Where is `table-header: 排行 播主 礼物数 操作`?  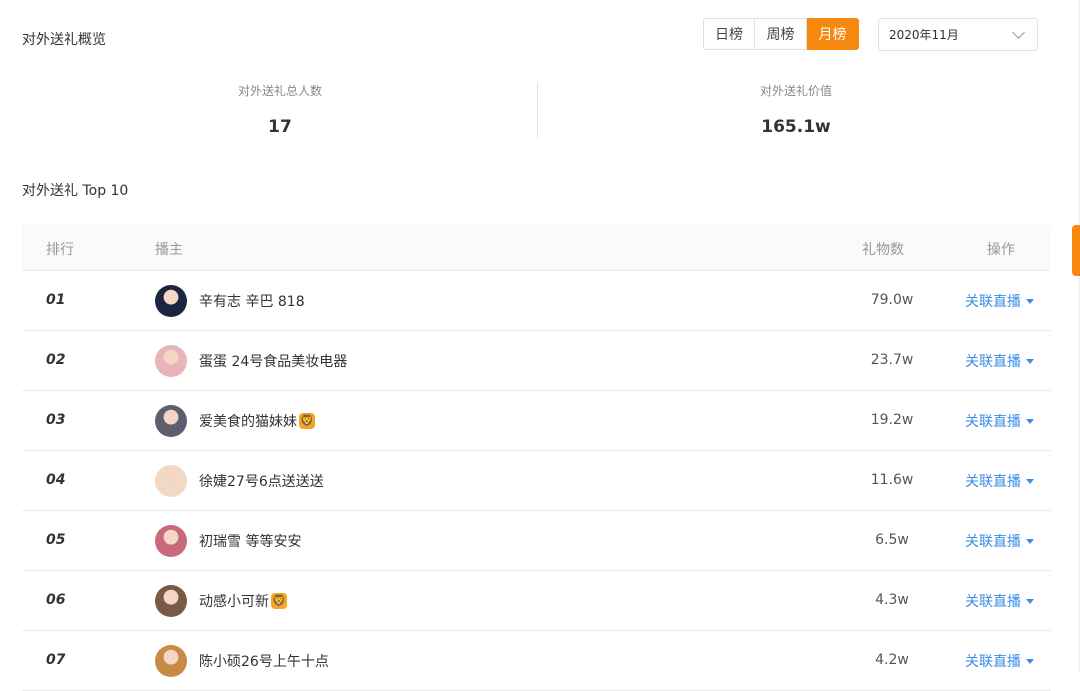 table-header: 排行 播主 礼物数 操作 is located at coordinates (536, 248).